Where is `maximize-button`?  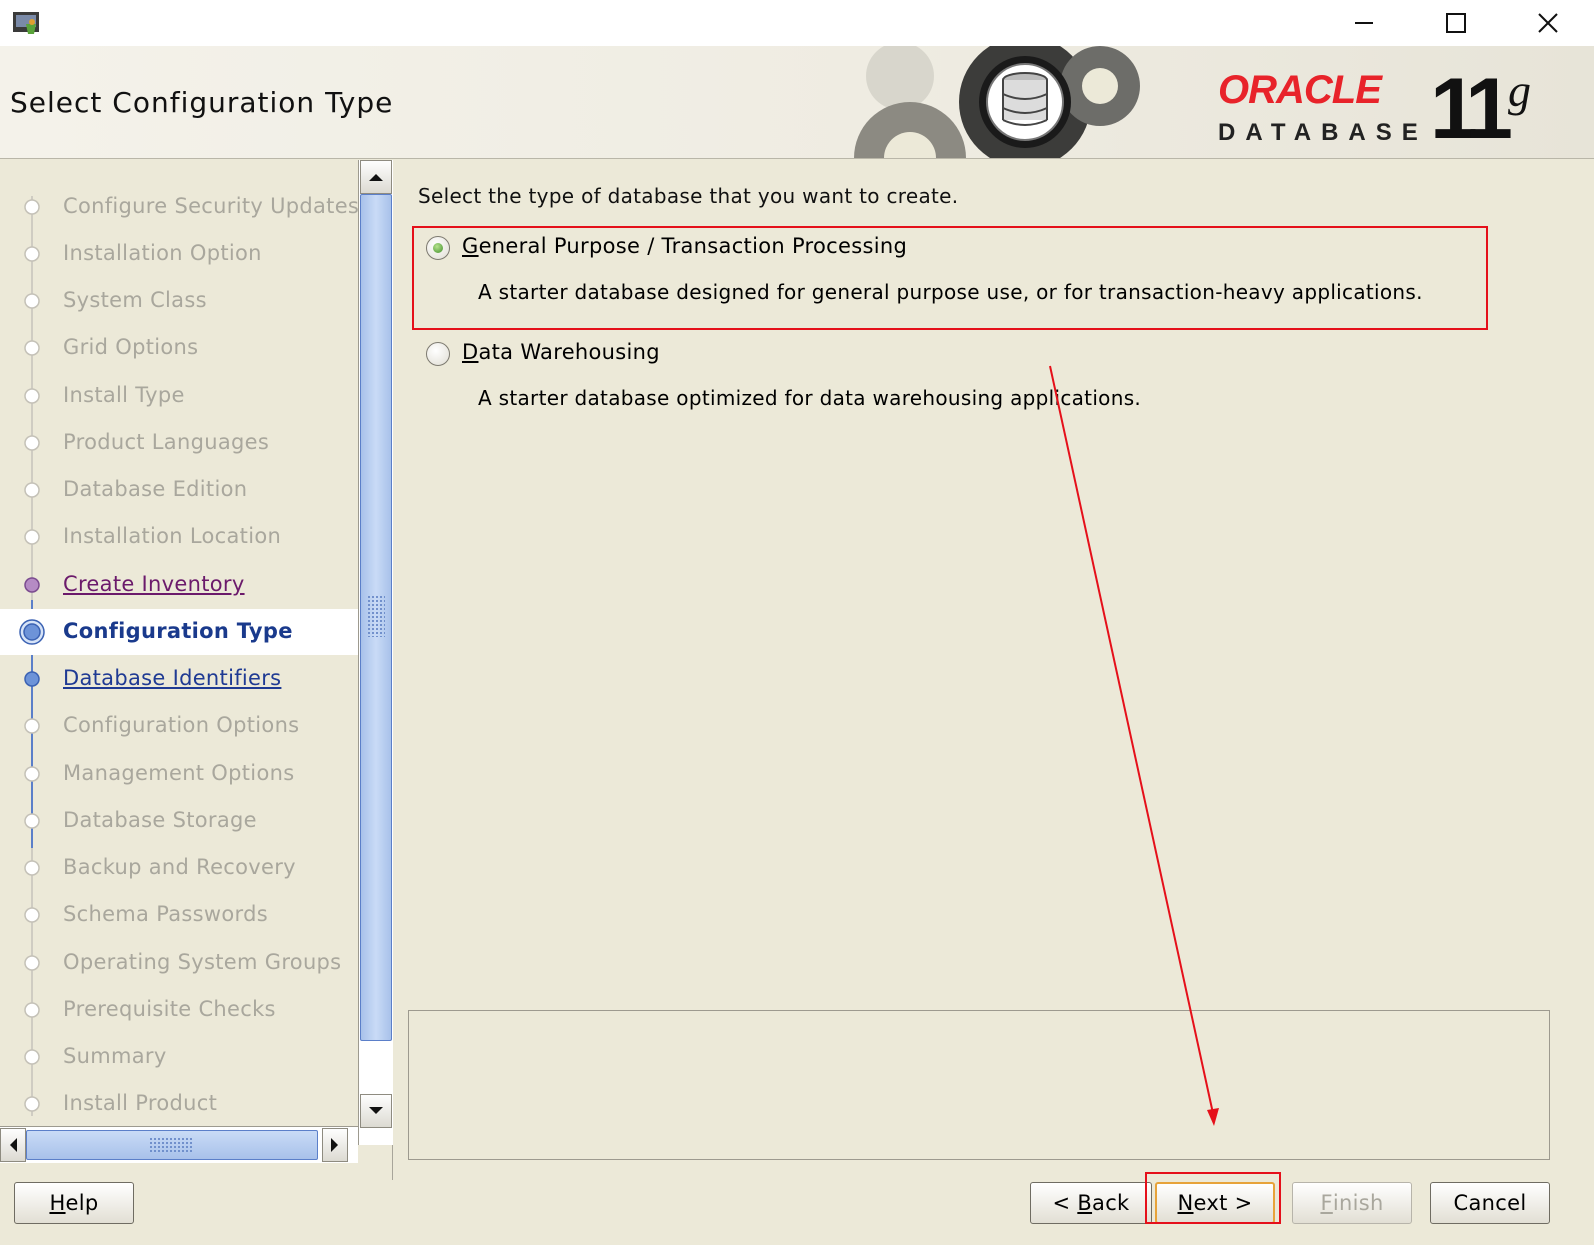
maximize-button is located at coordinates (1456, 23).